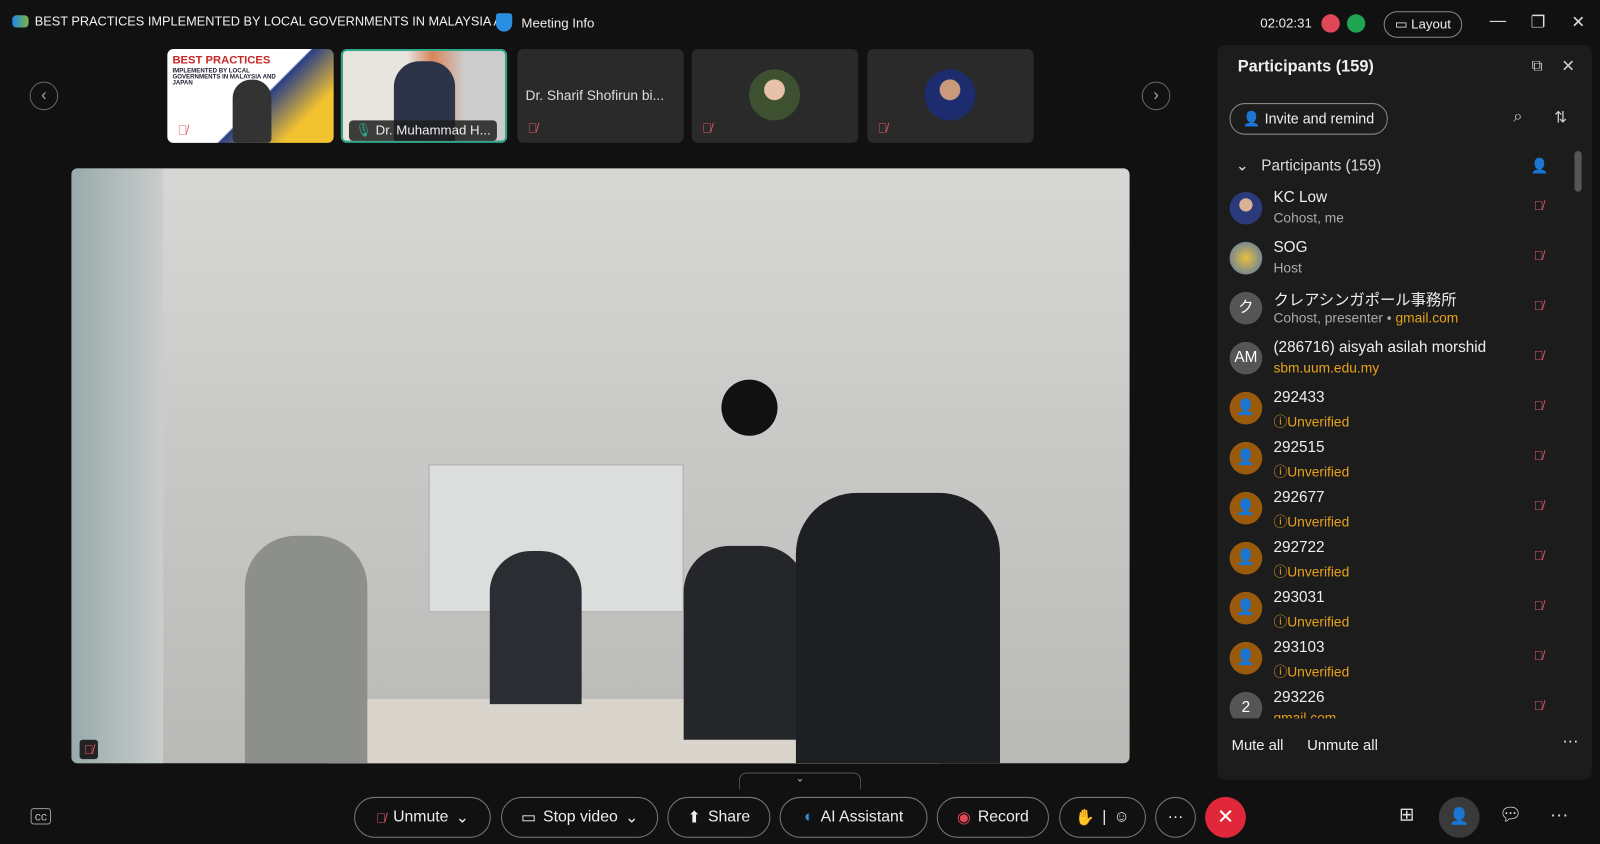 The image size is (1600, 844). What do you see at coordinates (1319, 118) in the screenshot?
I see `invite-label: Invite and remind` at bounding box center [1319, 118].